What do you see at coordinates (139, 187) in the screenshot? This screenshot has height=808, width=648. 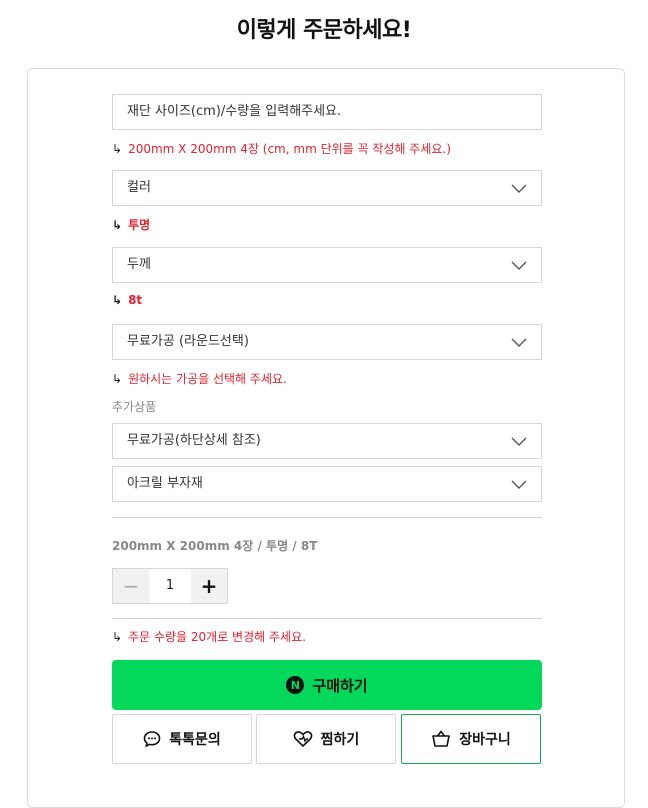 I see `color-select-label: 컬러` at bounding box center [139, 187].